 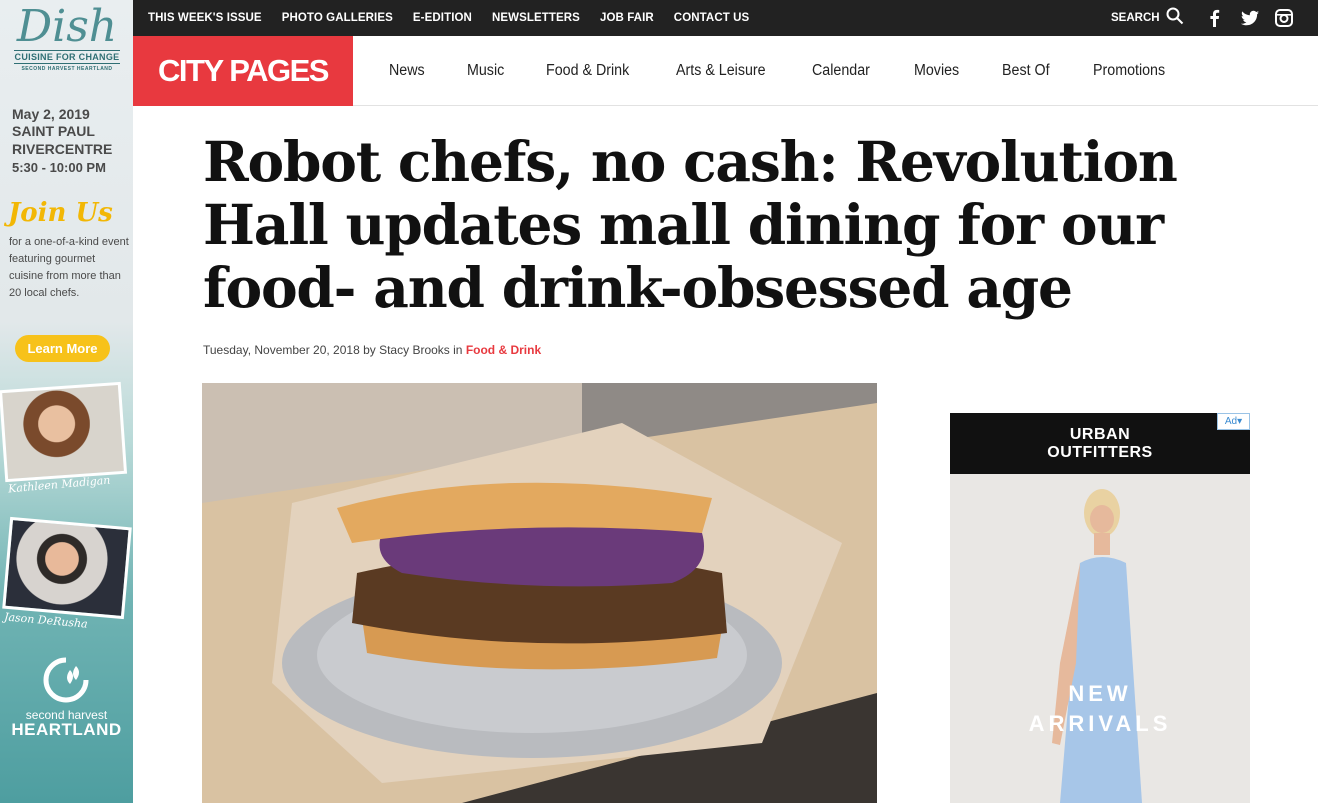 I want to click on join-us-heading: Join Us, so click(x=60, y=213).